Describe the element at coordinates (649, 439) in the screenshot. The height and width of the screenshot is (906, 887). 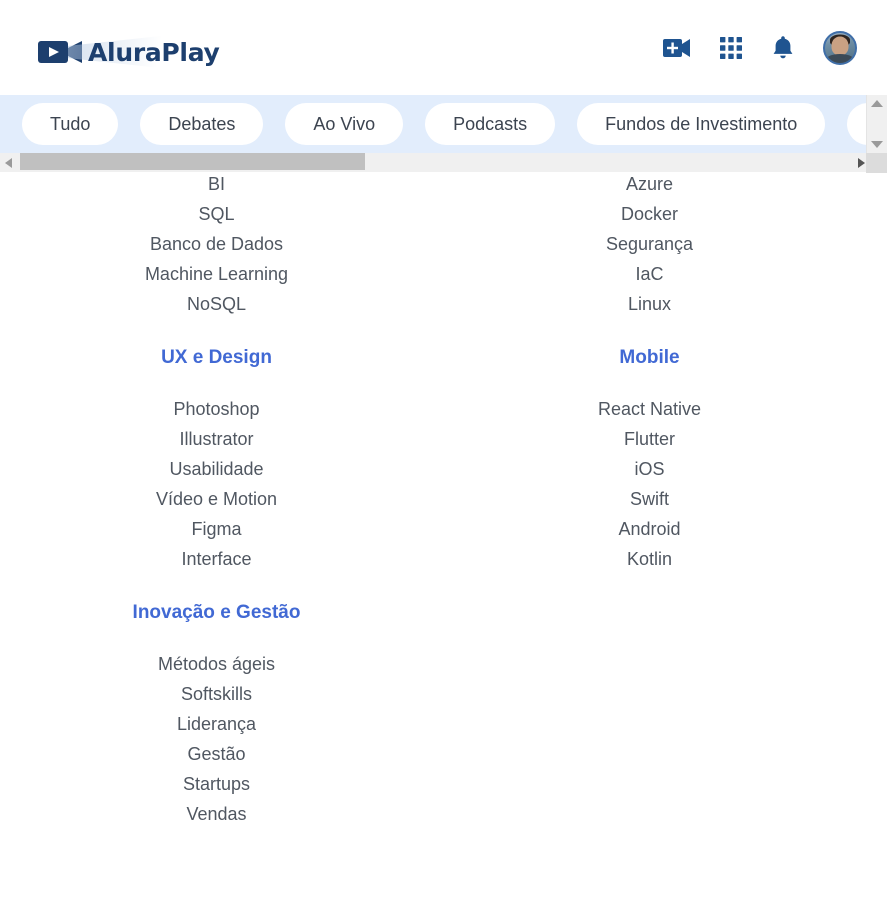
I see `menu-item-flutter: Flutter` at that location.